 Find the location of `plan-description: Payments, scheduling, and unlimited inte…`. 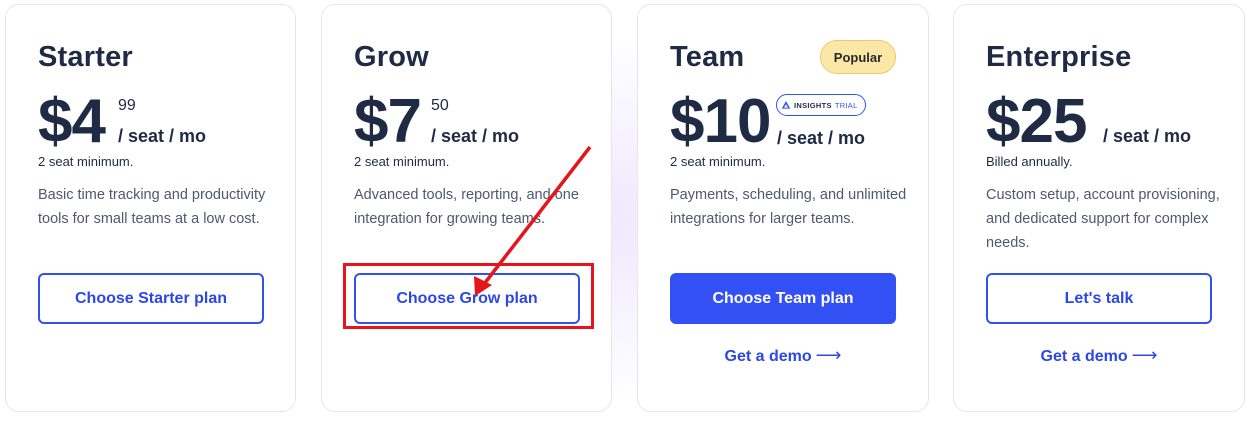

plan-description: Payments, scheduling, and unlimited inte… is located at coordinates (788, 207).